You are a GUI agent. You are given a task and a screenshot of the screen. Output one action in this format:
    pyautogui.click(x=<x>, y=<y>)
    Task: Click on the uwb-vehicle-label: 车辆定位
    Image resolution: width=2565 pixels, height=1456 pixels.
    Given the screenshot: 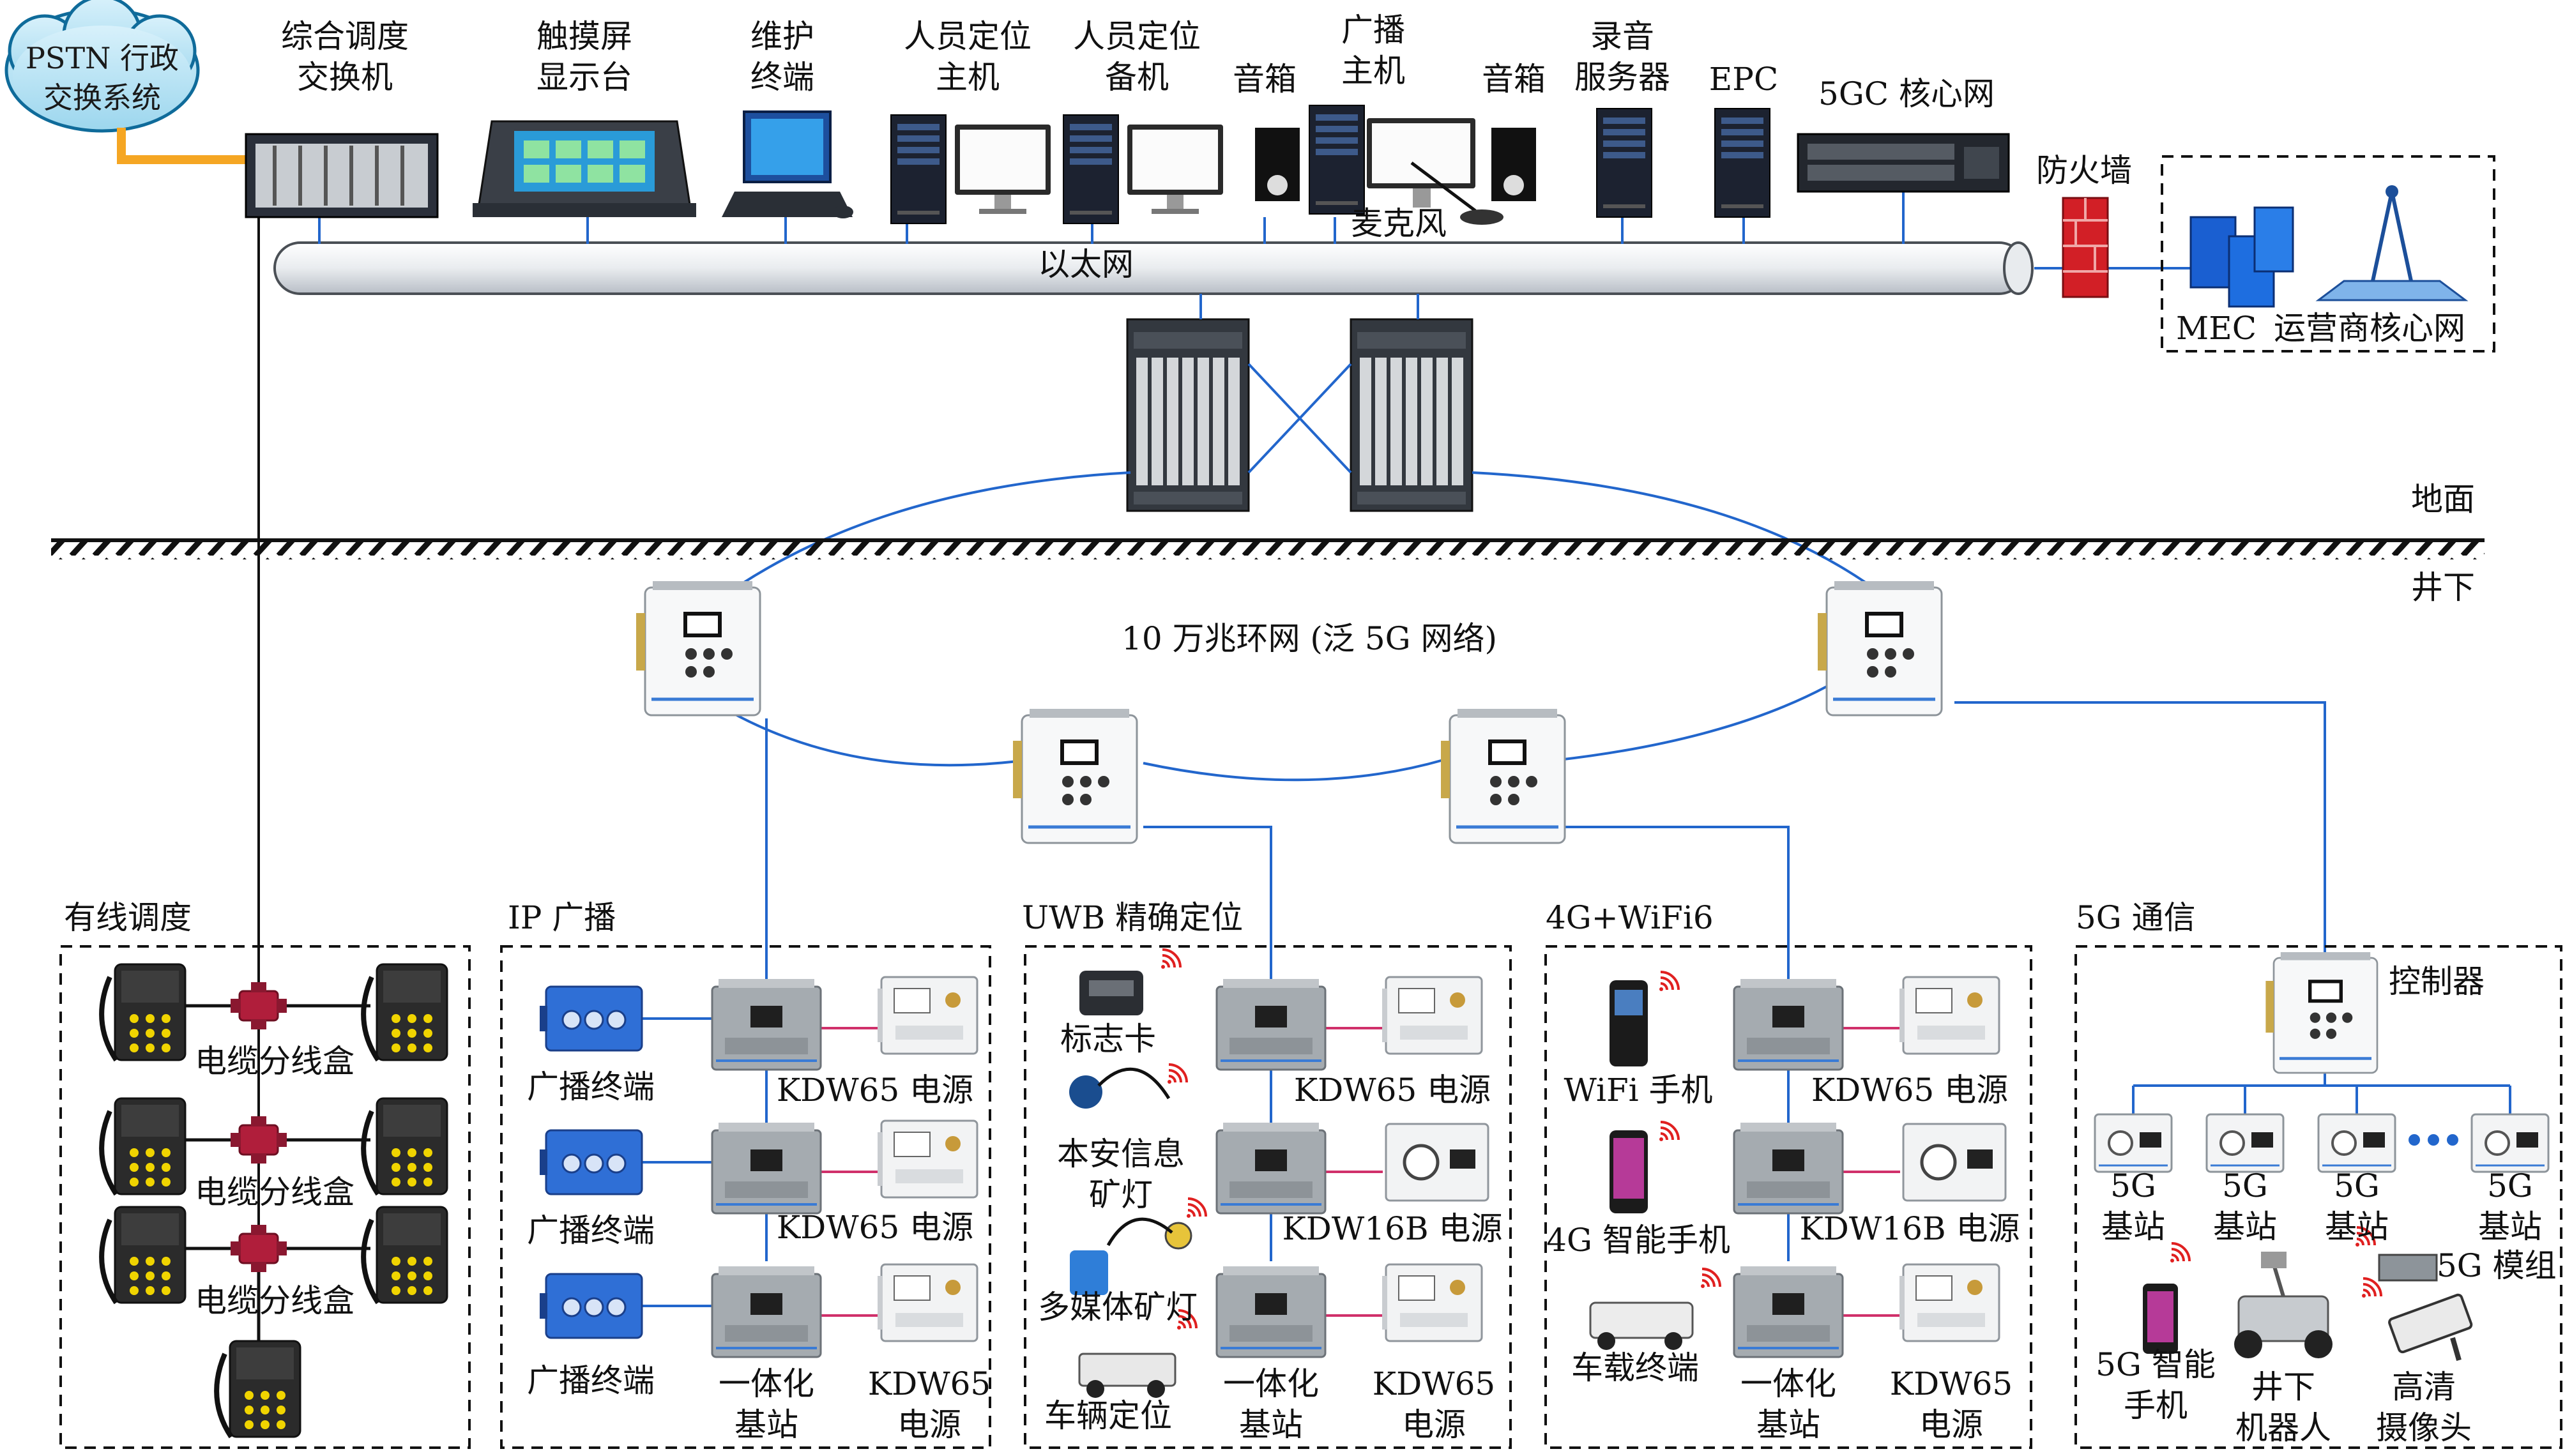 What is the action you would take?
    pyautogui.click(x=1108, y=1415)
    